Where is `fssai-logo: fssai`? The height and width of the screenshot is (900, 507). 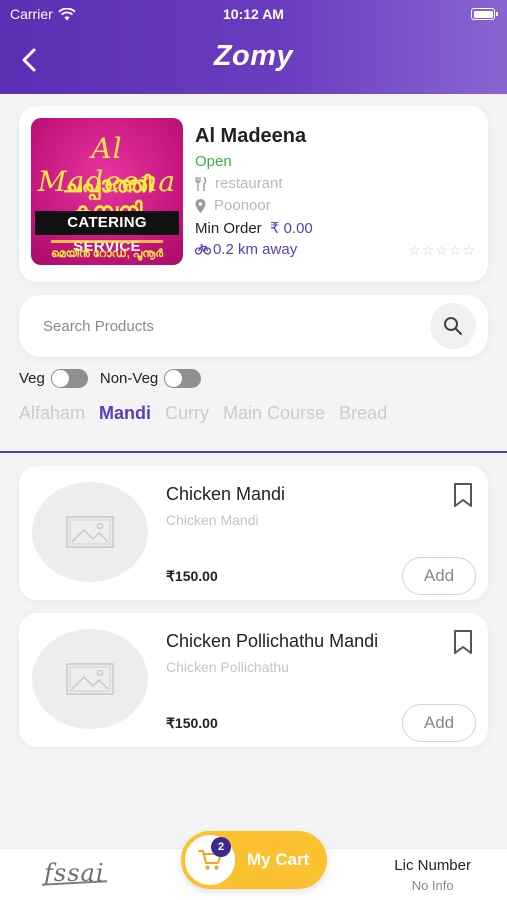 fssai-logo: fssai is located at coordinates (74, 873).